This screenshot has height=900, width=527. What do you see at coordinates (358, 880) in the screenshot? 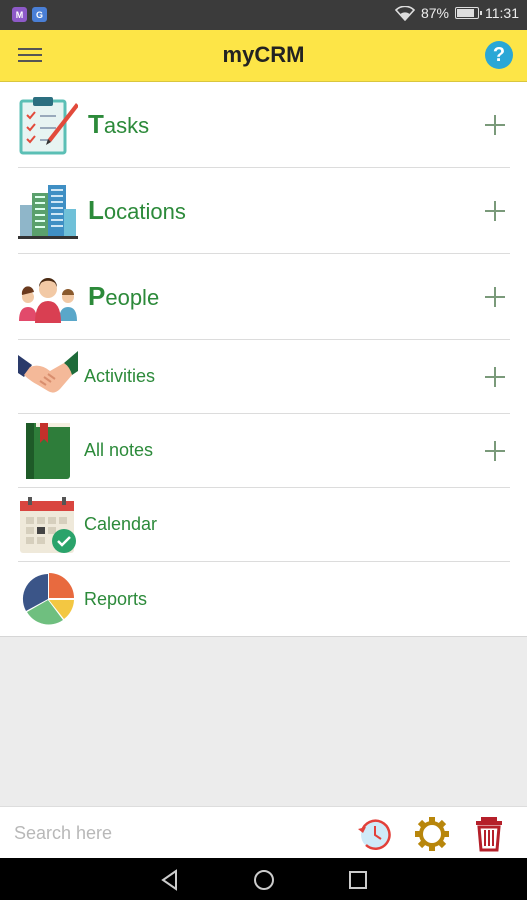
I see `recents-icon` at bounding box center [358, 880].